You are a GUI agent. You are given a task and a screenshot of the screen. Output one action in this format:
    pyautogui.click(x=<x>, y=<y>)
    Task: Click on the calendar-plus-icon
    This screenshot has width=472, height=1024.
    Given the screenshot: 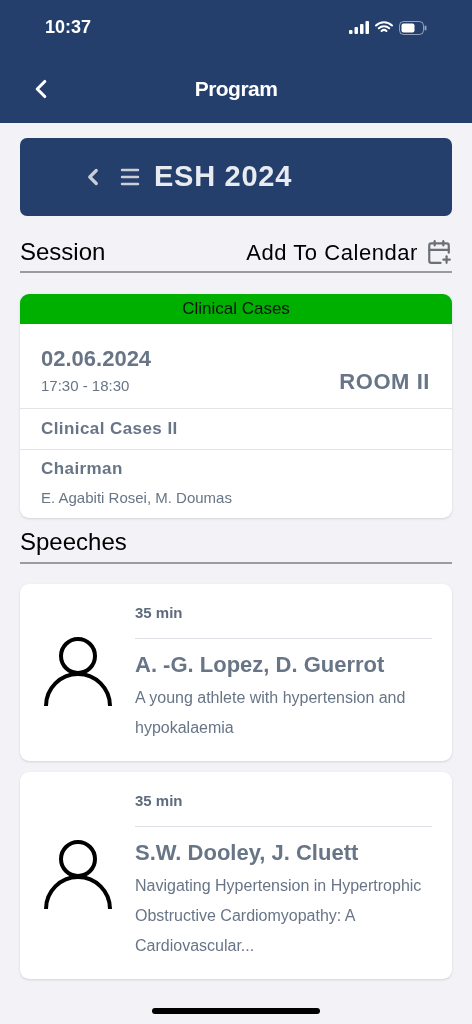 What is the action you would take?
    pyautogui.click(x=439, y=252)
    